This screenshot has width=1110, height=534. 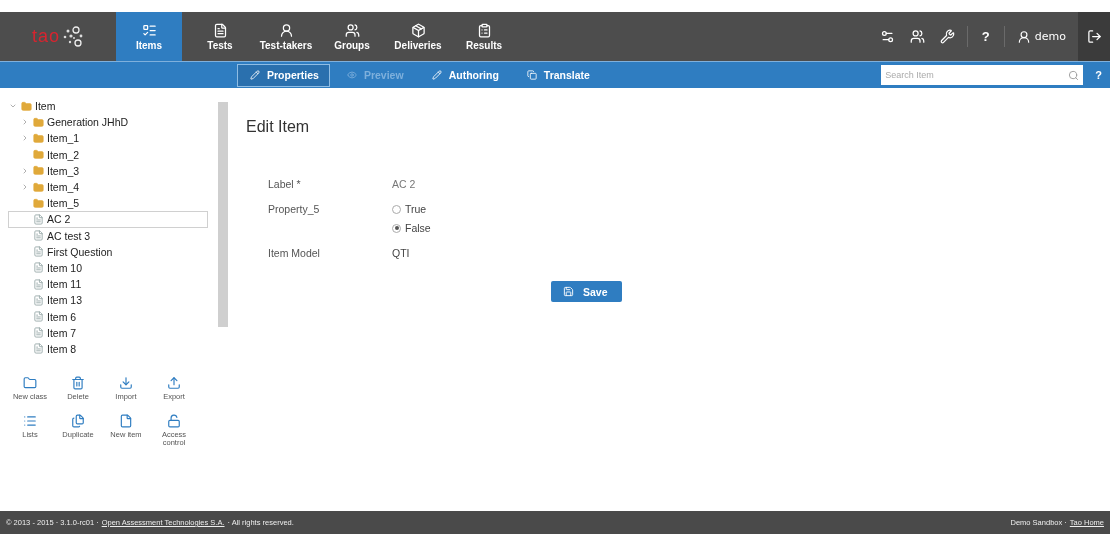 I want to click on nav-tab: Items, so click(x=149, y=36).